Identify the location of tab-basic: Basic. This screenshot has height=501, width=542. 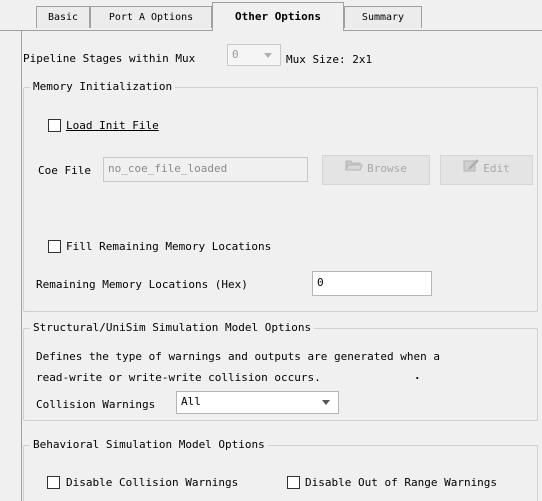
(63, 17).